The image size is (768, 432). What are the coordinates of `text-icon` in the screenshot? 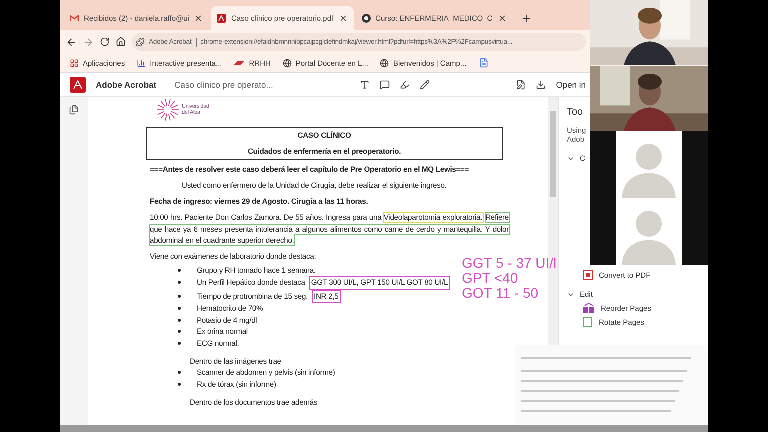 It's located at (365, 85).